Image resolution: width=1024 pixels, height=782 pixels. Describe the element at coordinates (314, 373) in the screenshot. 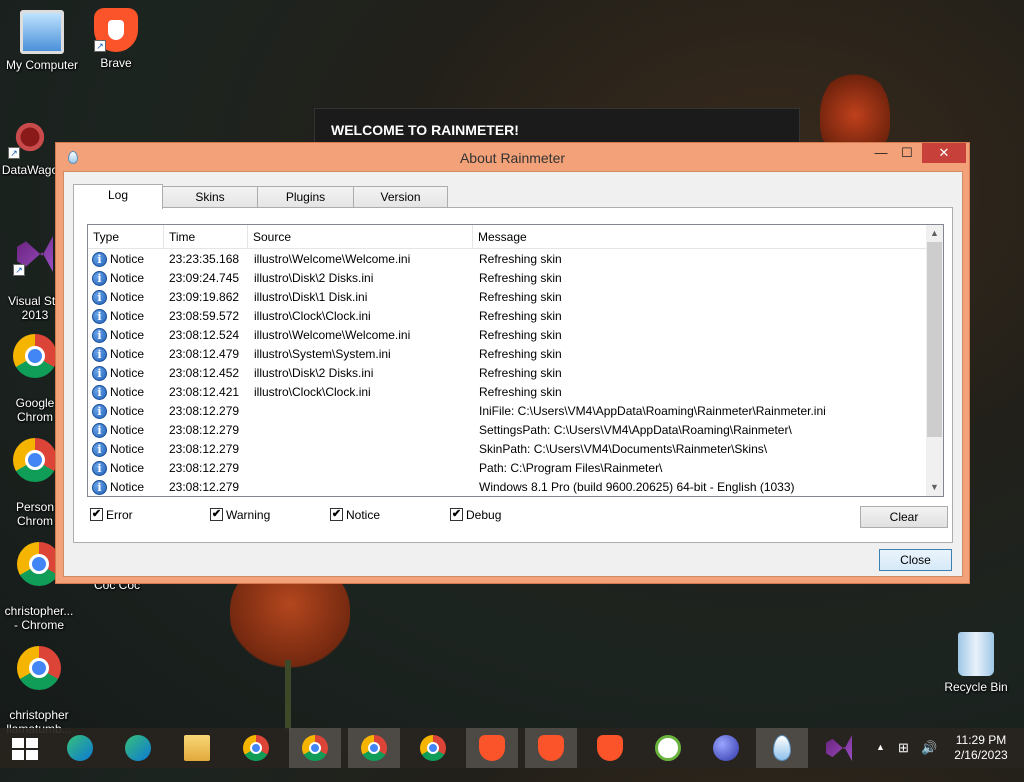

I see `log-source: illustro\Disk\2 Disks.ini` at that location.